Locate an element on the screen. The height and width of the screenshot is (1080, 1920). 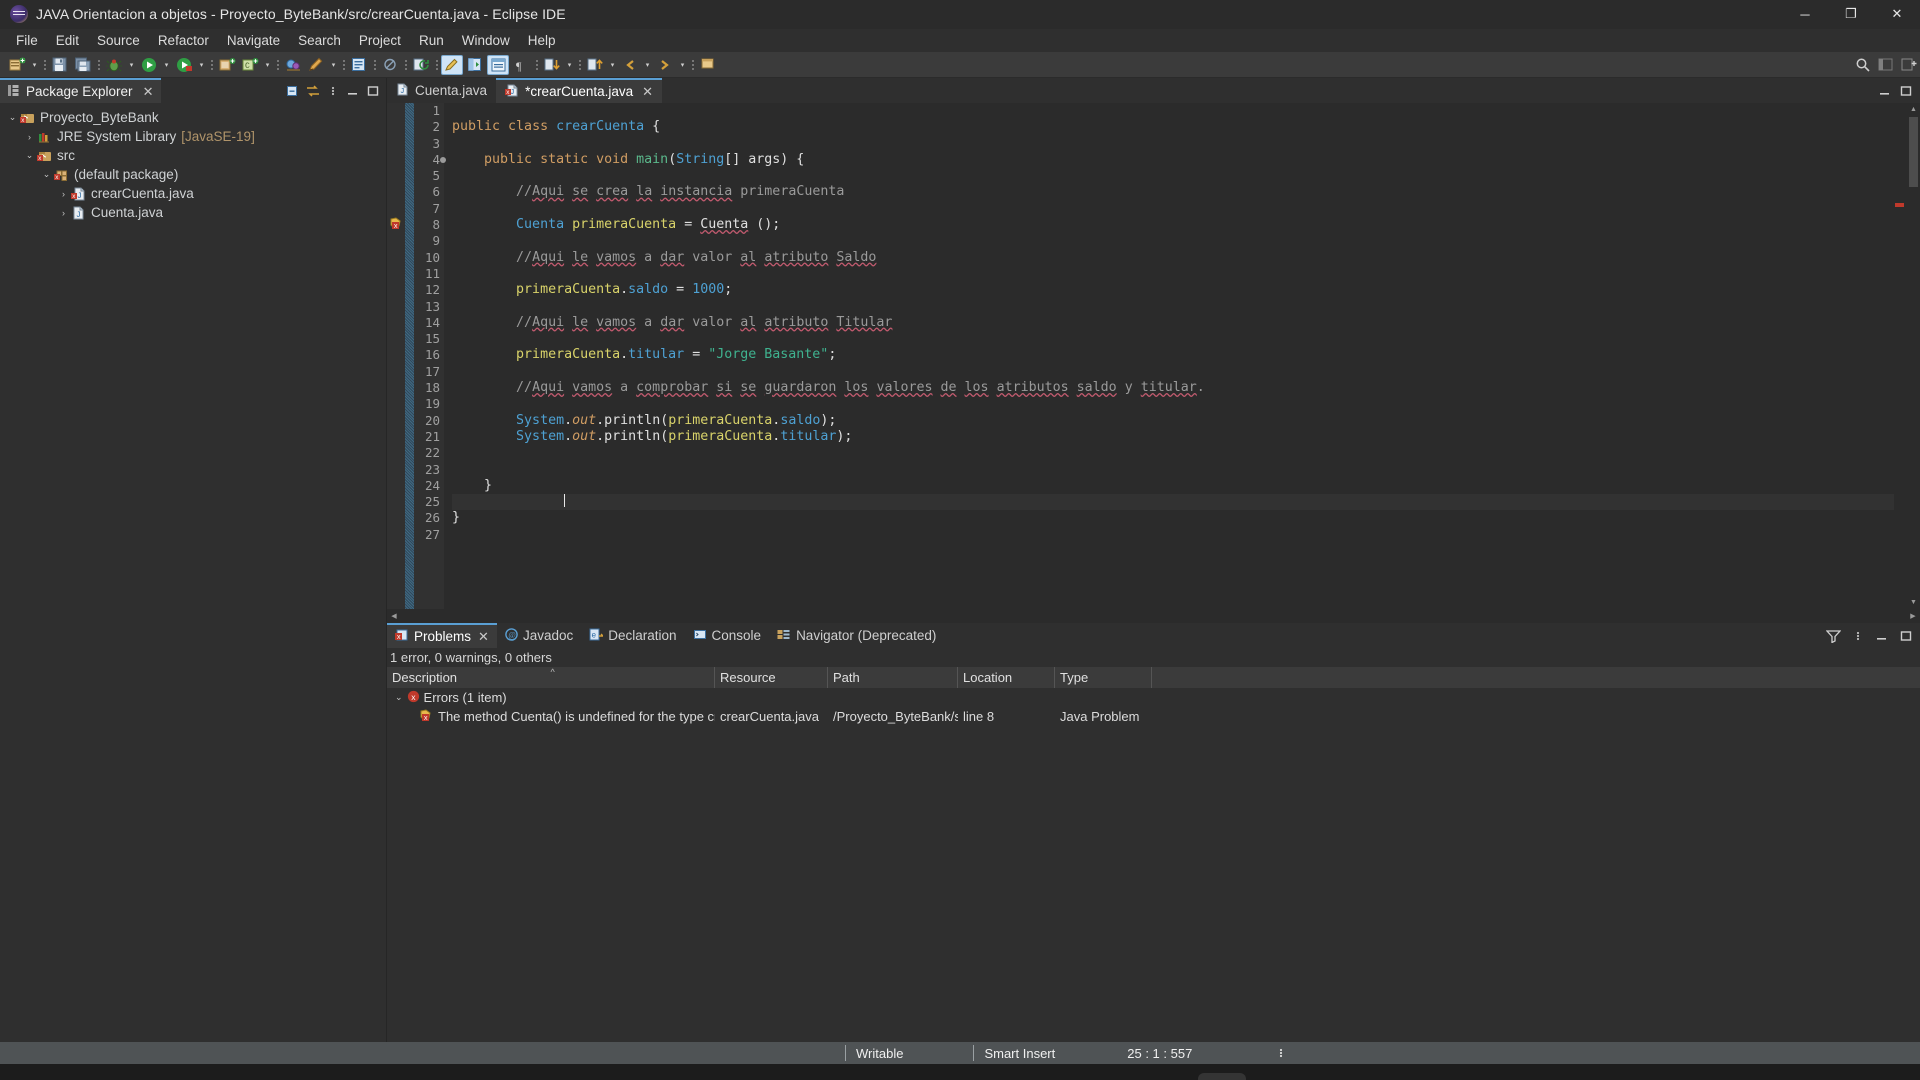
file-explorer-icon is located at coordinates (844, 1076).